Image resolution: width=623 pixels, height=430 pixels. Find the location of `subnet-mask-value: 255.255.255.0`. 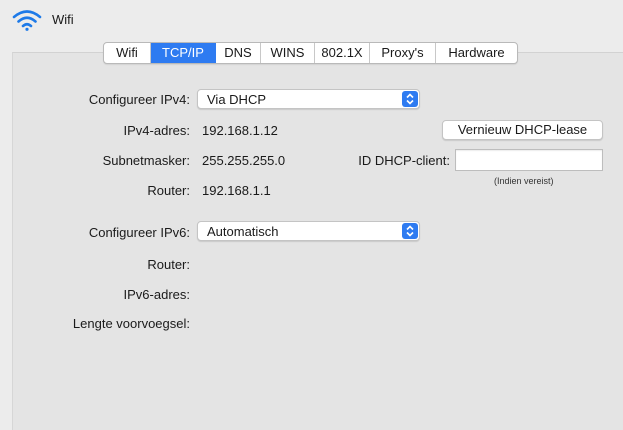

subnet-mask-value: 255.255.255.0 is located at coordinates (244, 160).